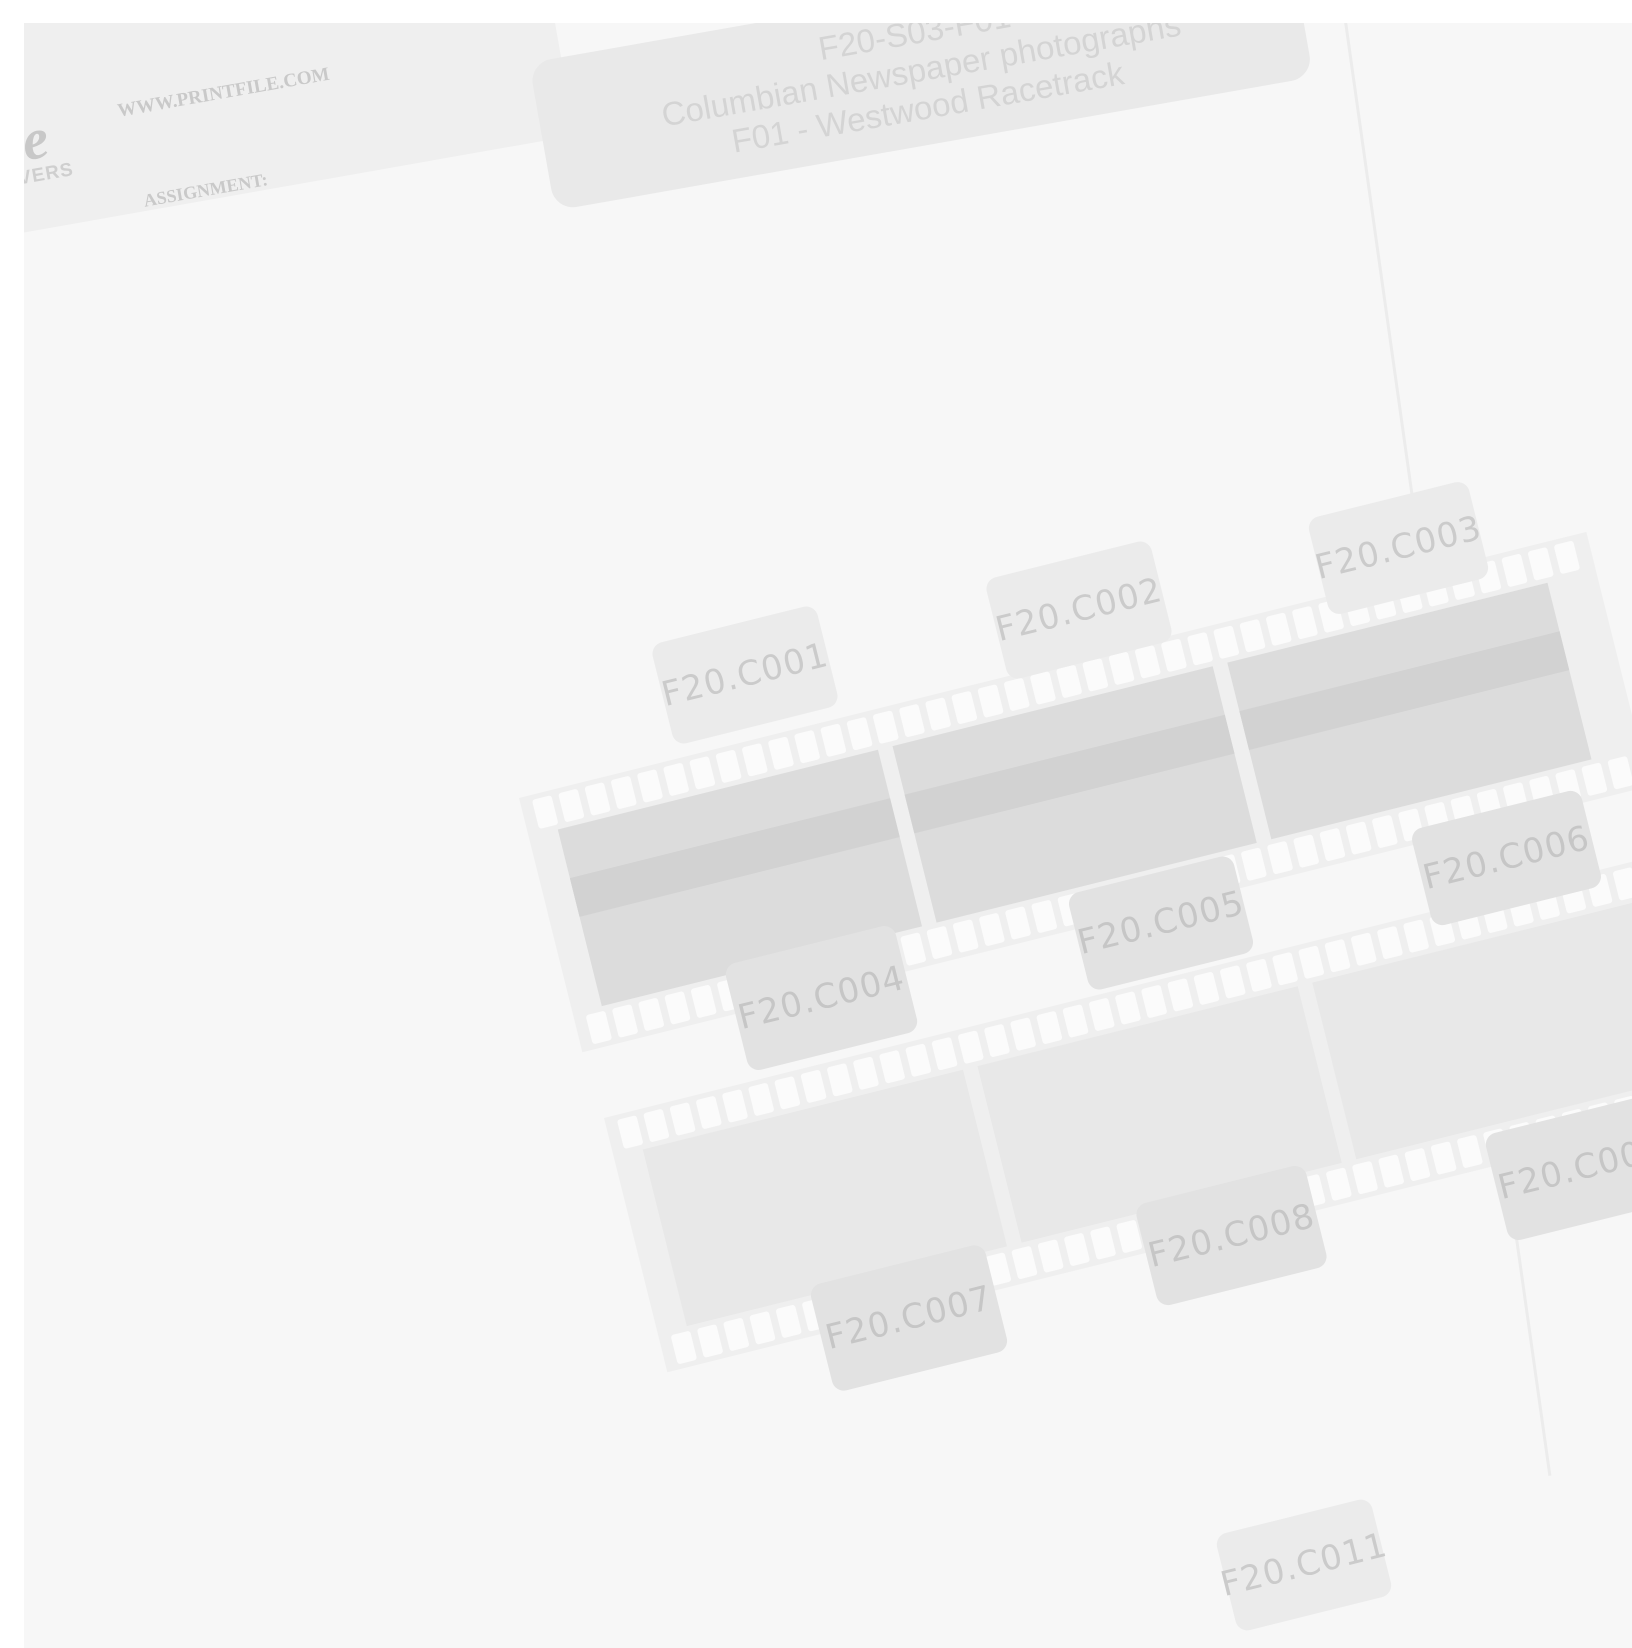 Image resolution: width=1632 pixels, height=1648 pixels. Describe the element at coordinates (1304, 1565) in the screenshot. I see `frame-tag: F20.C011` at that location.